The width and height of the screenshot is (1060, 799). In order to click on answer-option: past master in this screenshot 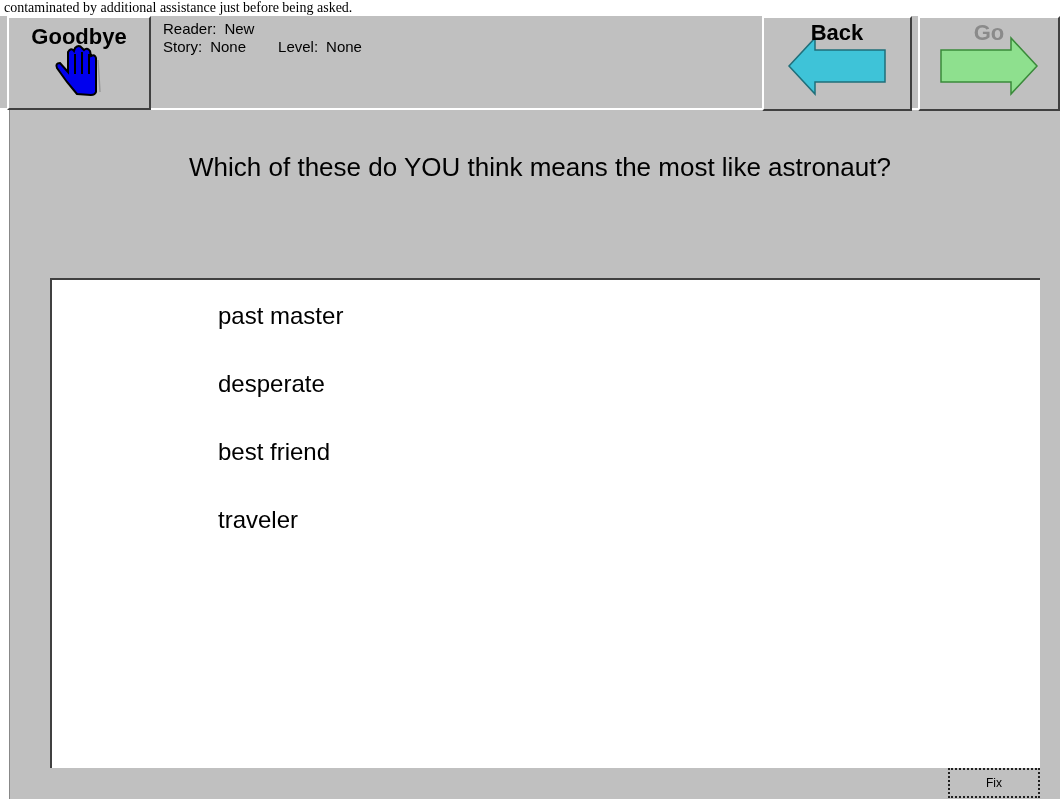, I will do `click(281, 316)`.